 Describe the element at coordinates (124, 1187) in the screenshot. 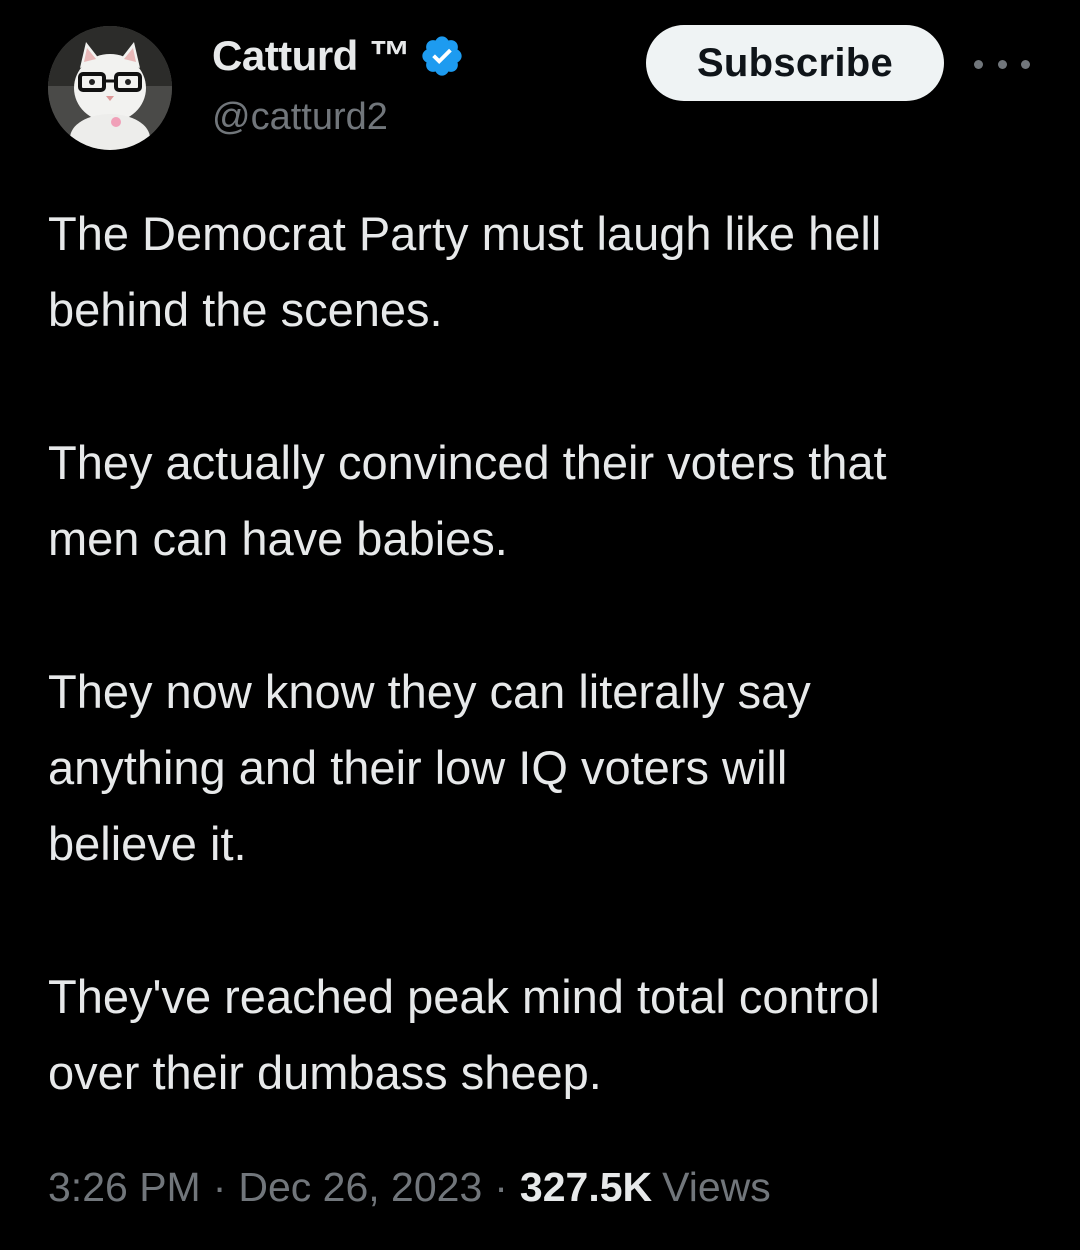

I see `tweet-time: 3:26 PM` at that location.